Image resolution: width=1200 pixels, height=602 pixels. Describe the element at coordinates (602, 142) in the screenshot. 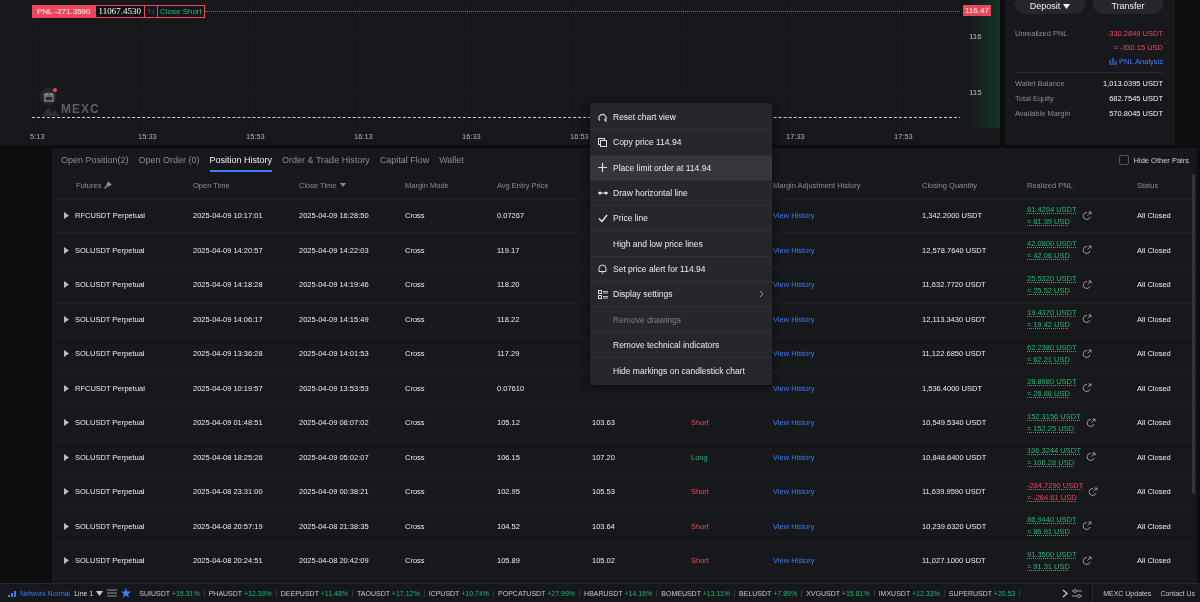

I see `copy-icon` at that location.